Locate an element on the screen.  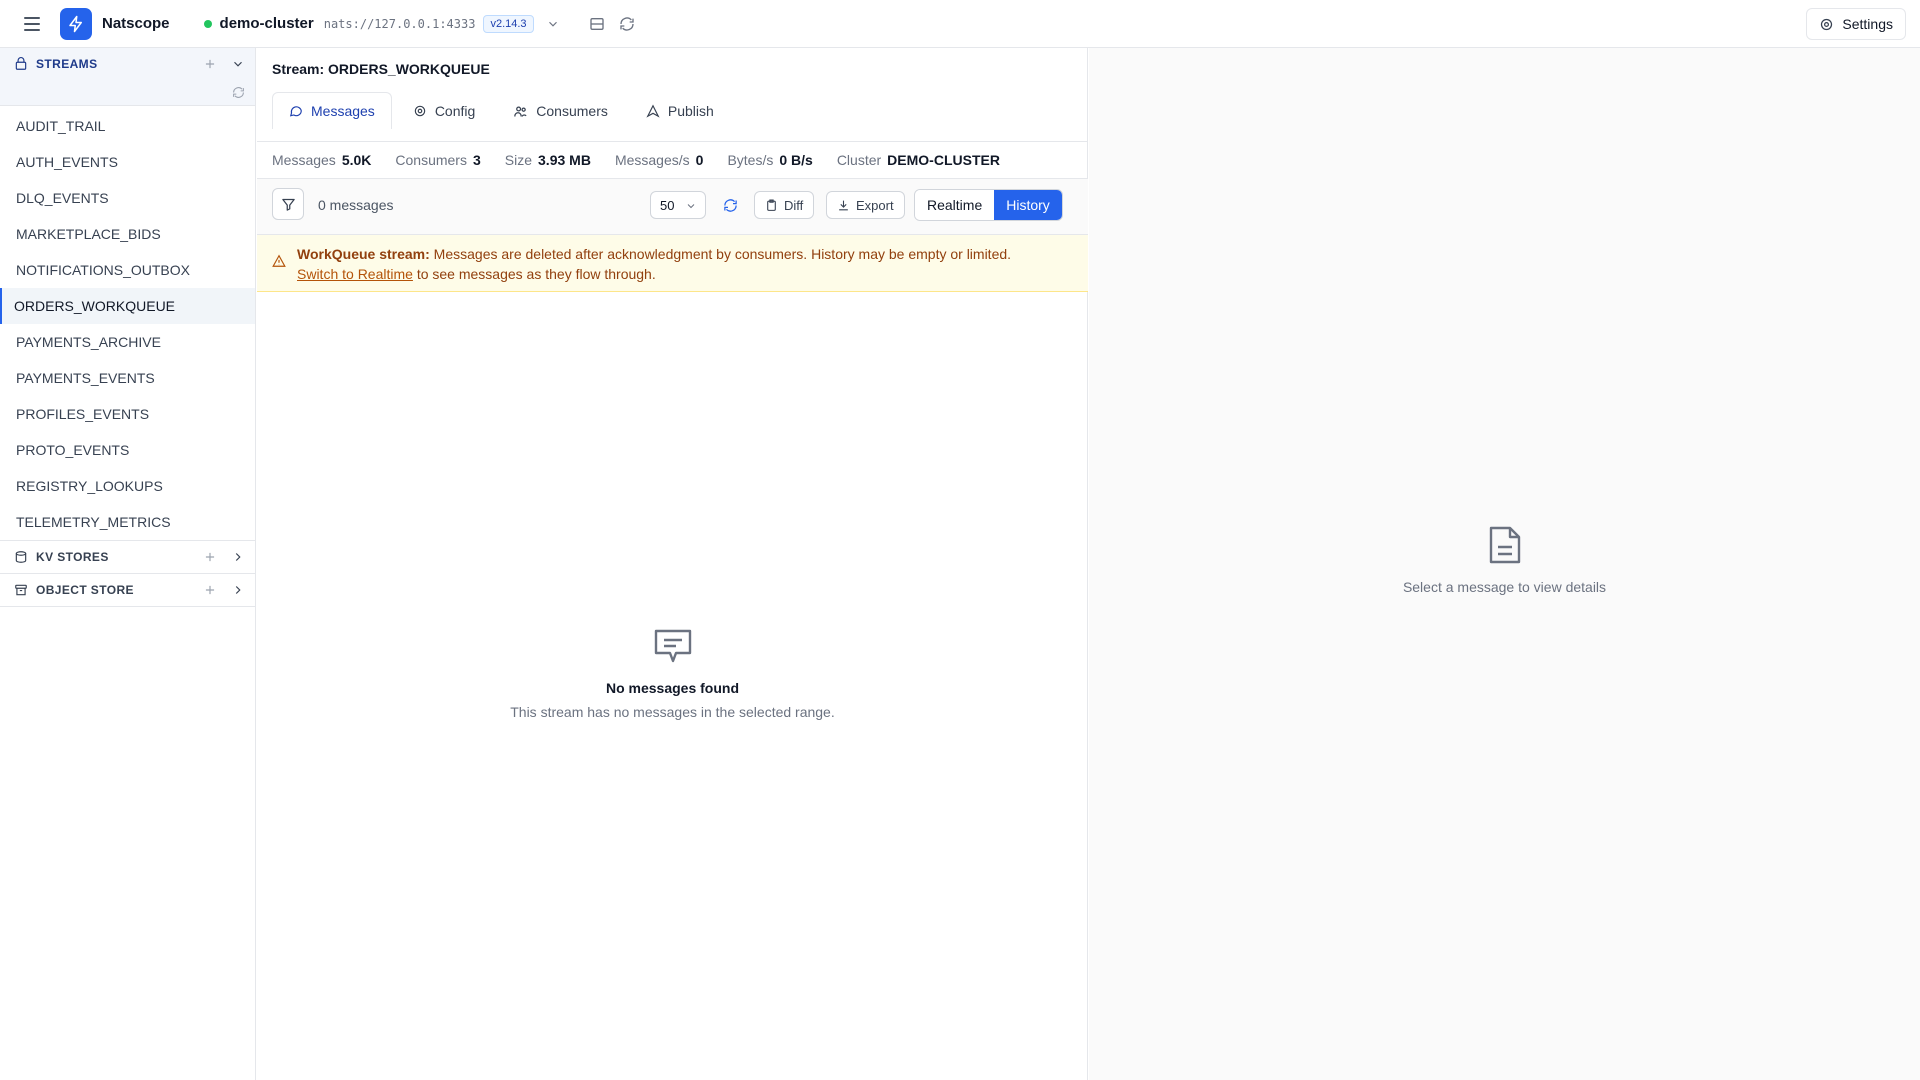
sidebar-item-stream: ORDERS_WORKQUEUE is located at coordinates (127, 306).